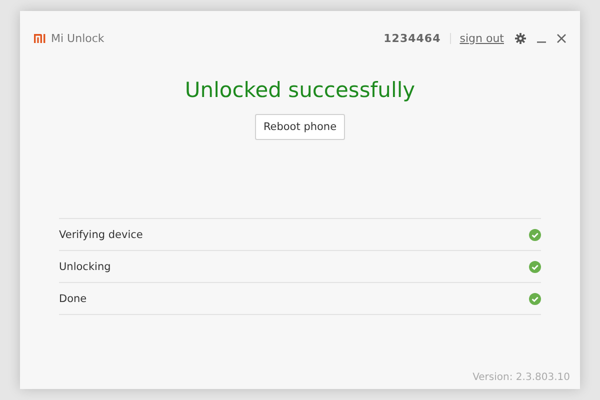 The height and width of the screenshot is (400, 600). I want to click on status-heading: Unlocked successfully, so click(300, 90).